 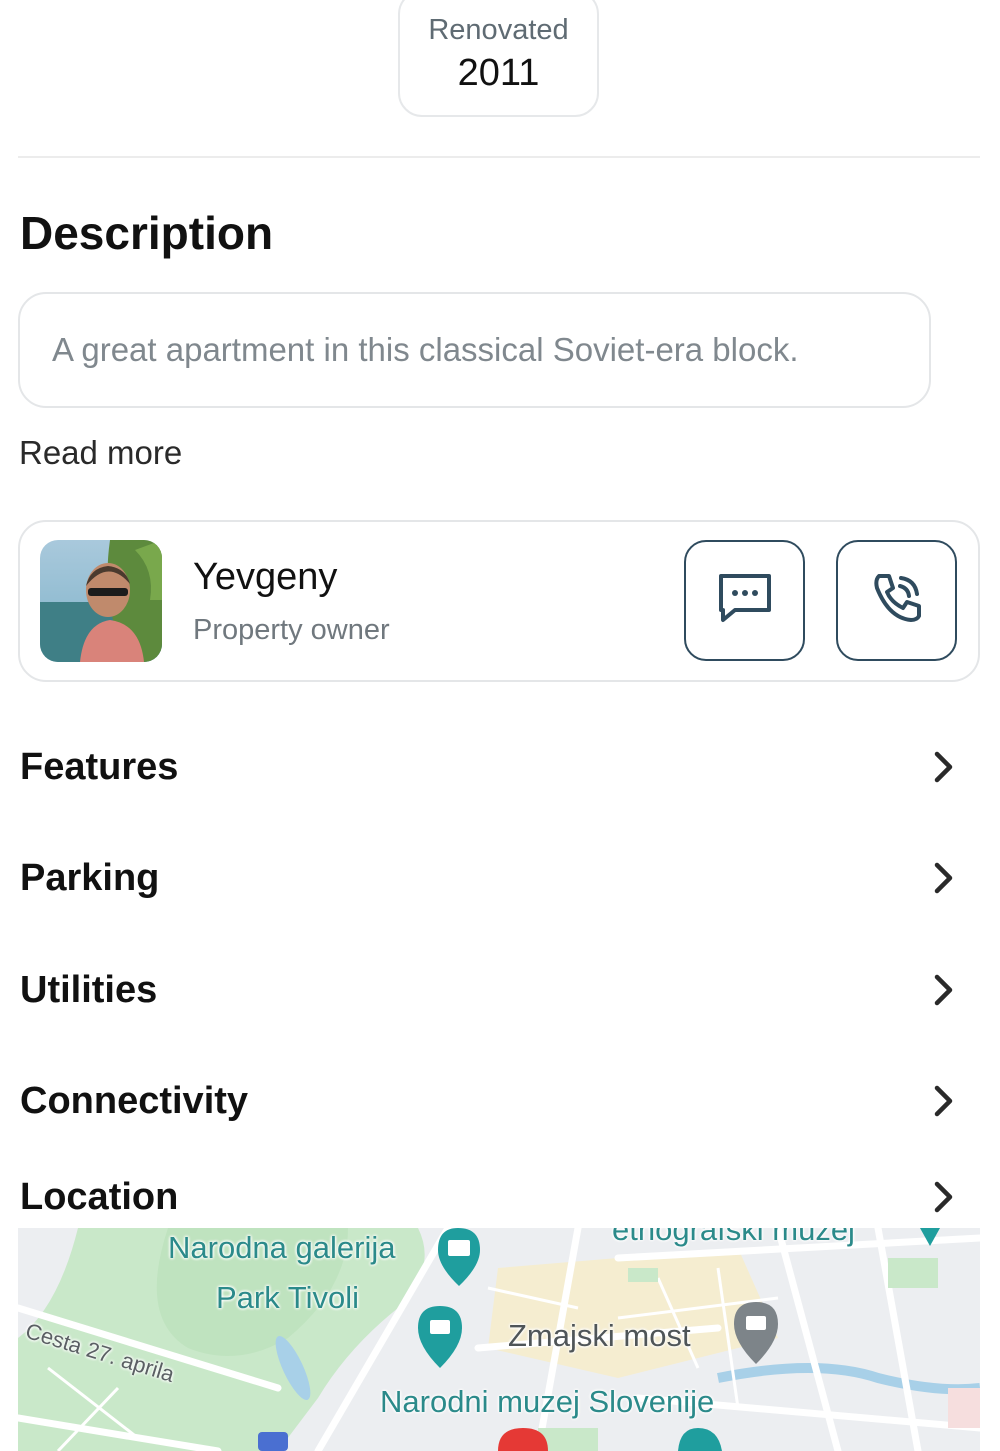 What do you see at coordinates (499, 990) in the screenshot?
I see `row-utilities: Utilities` at bounding box center [499, 990].